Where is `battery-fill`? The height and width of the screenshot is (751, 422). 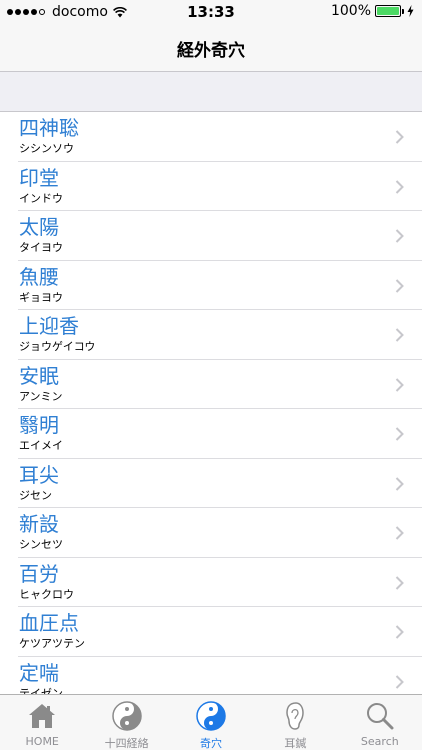 battery-fill is located at coordinates (388, 11).